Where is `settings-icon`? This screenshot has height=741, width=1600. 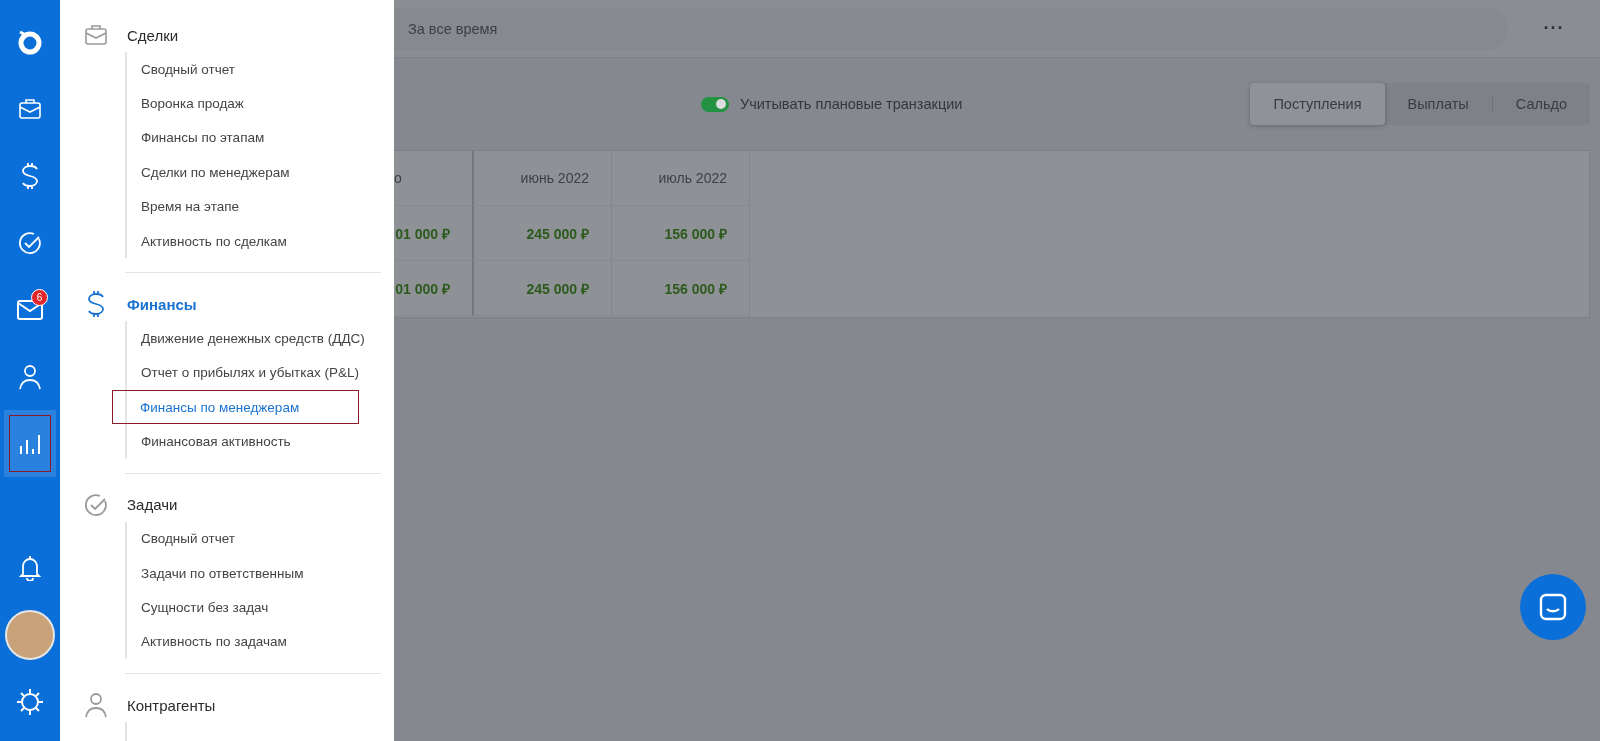
settings-icon is located at coordinates (30, 701).